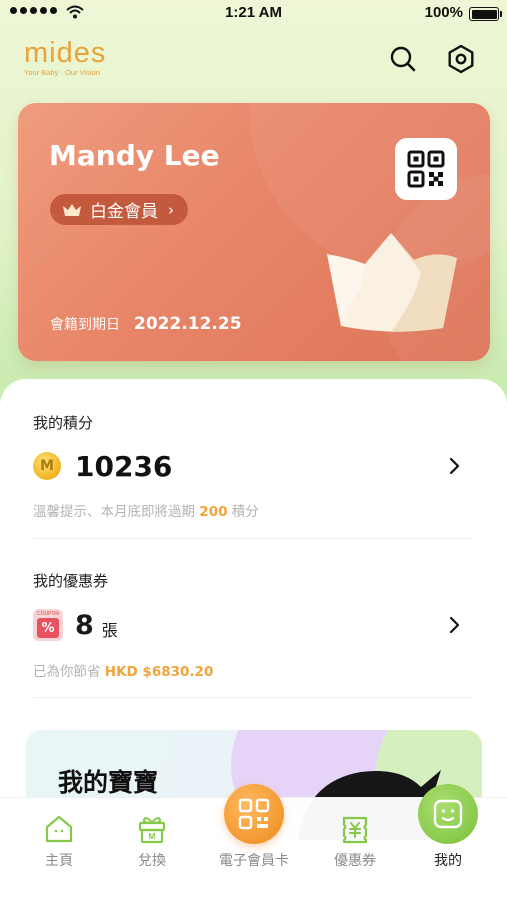  I want to click on coupon-icon-label: COUPON, so click(48, 614).